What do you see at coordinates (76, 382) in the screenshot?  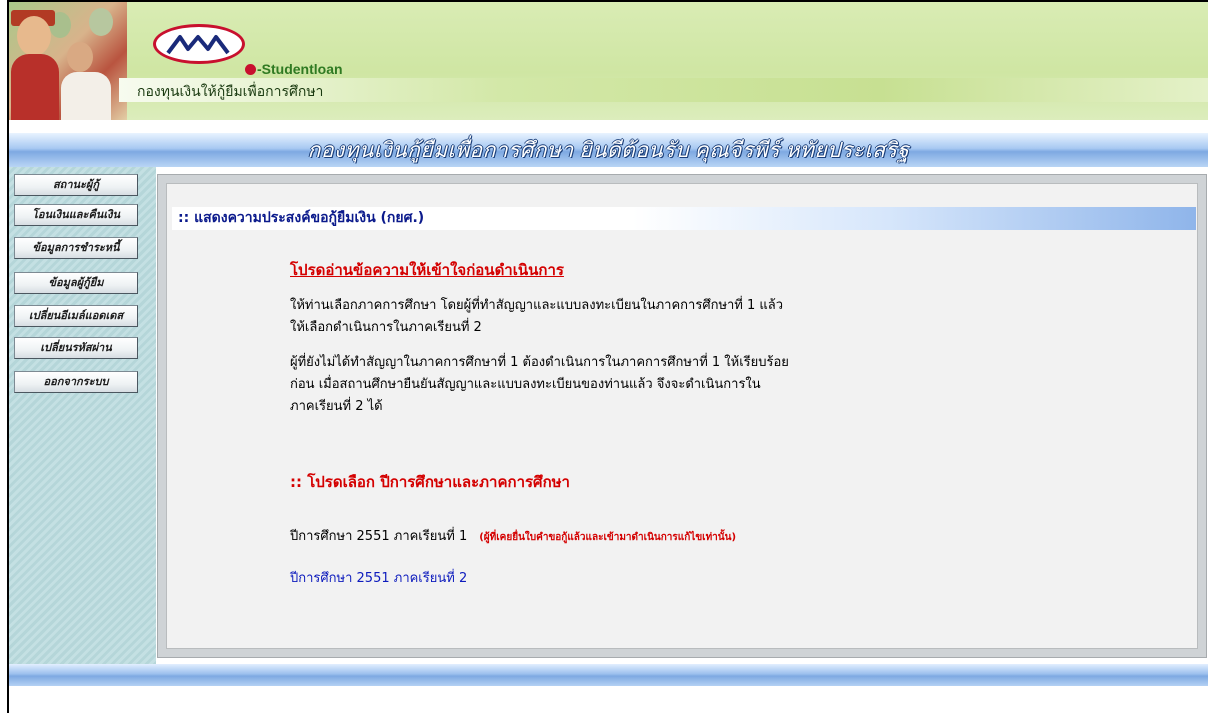 I see `sidebar-item-logout: ออกจากระบบ` at bounding box center [76, 382].